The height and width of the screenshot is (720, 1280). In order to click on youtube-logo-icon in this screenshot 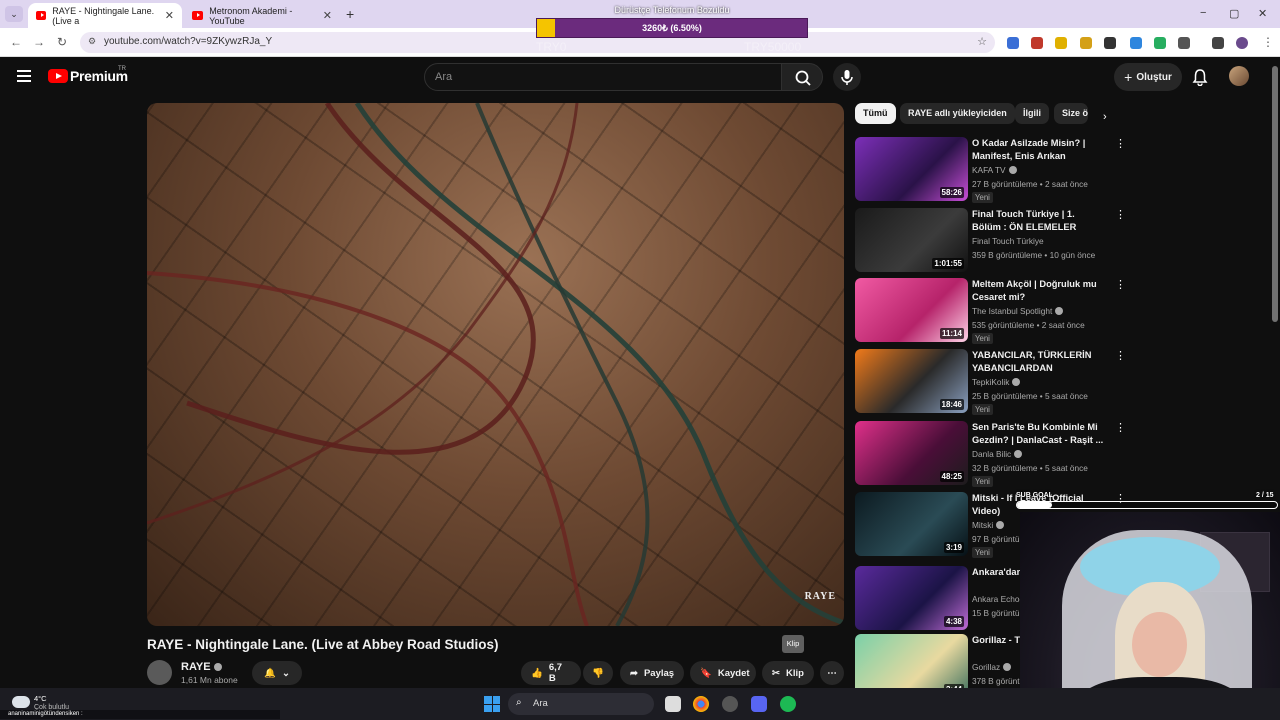, I will do `click(58, 76)`.